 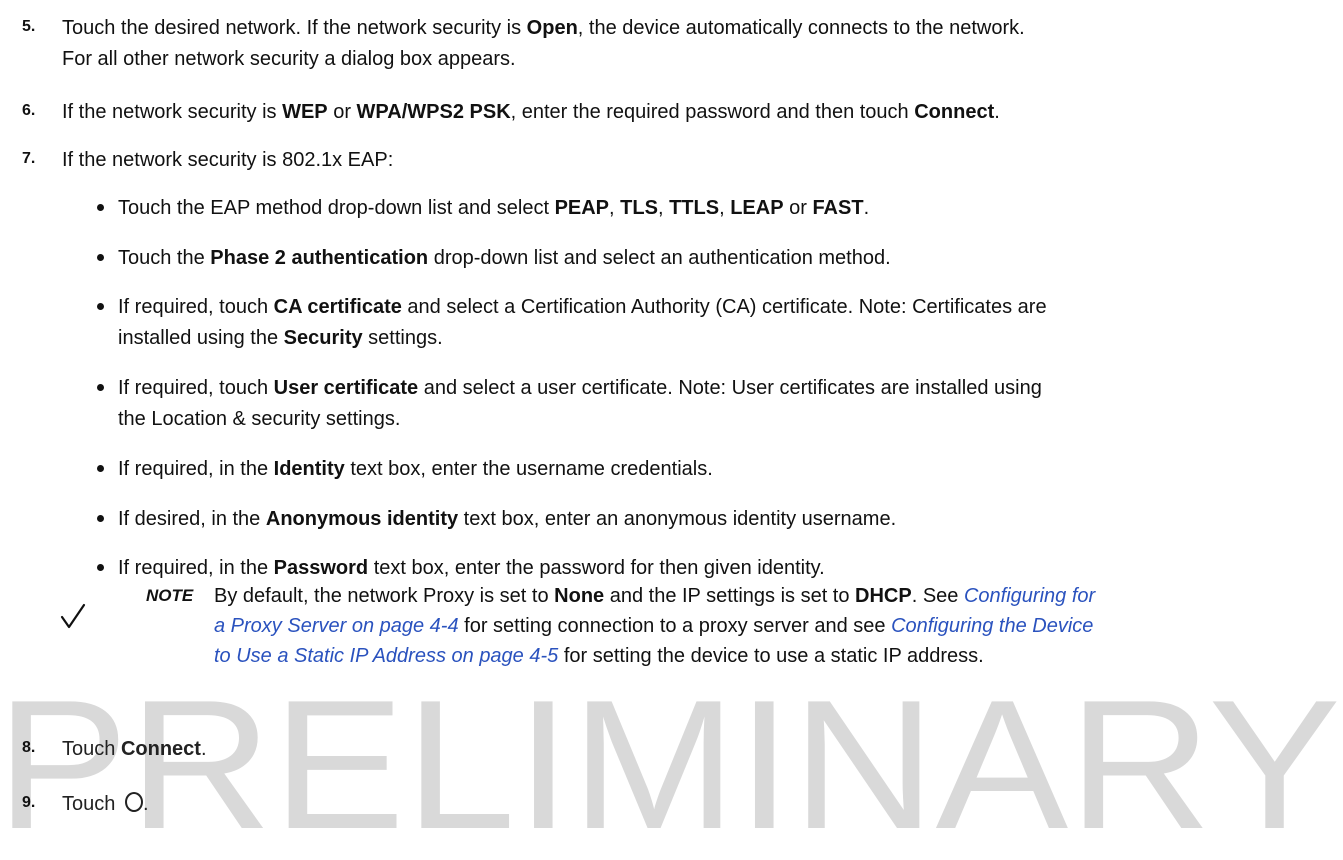 I want to click on bold-term: User certificate, so click(x=346, y=388).